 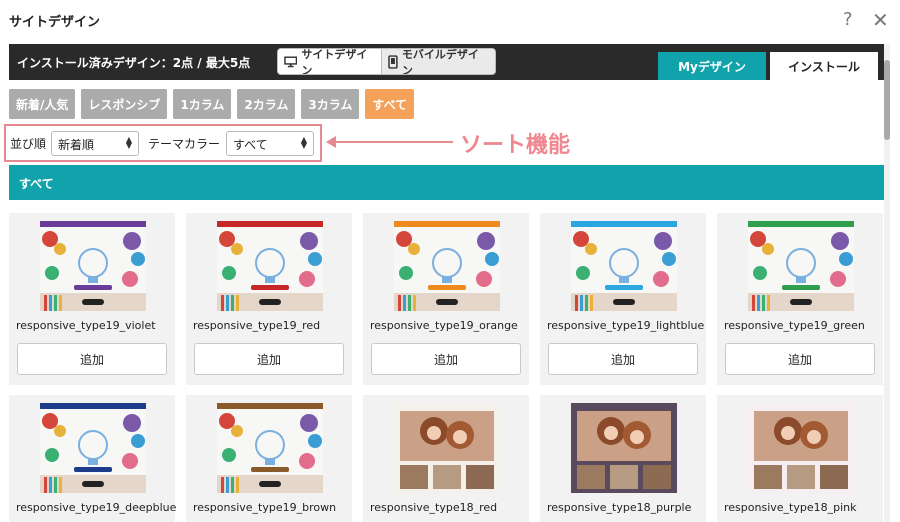 I want to click on mobile-design-label: モバイルデザイン, so click(x=440, y=61).